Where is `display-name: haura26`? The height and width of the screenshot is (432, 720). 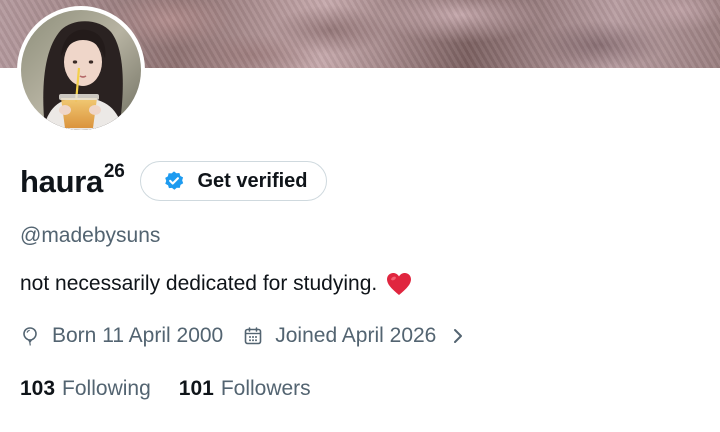 display-name: haura26 is located at coordinates (72, 180).